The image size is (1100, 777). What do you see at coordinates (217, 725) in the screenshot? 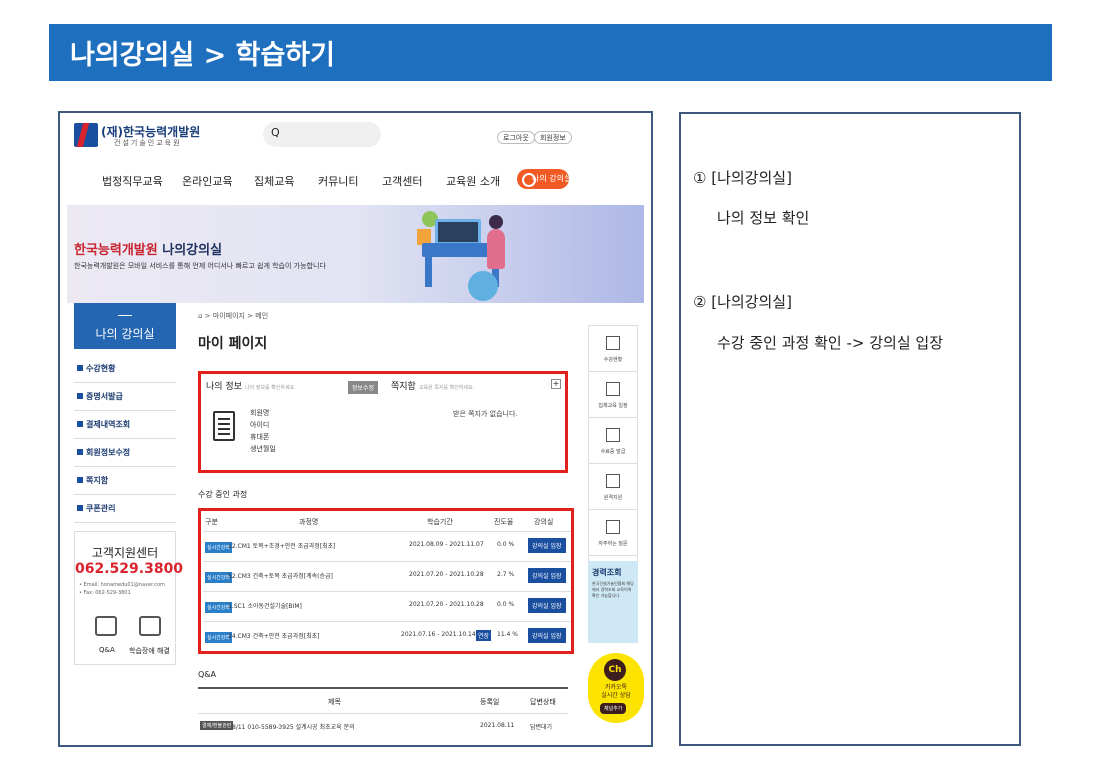
I see `qa-category: 결제/환불관련` at bounding box center [217, 725].